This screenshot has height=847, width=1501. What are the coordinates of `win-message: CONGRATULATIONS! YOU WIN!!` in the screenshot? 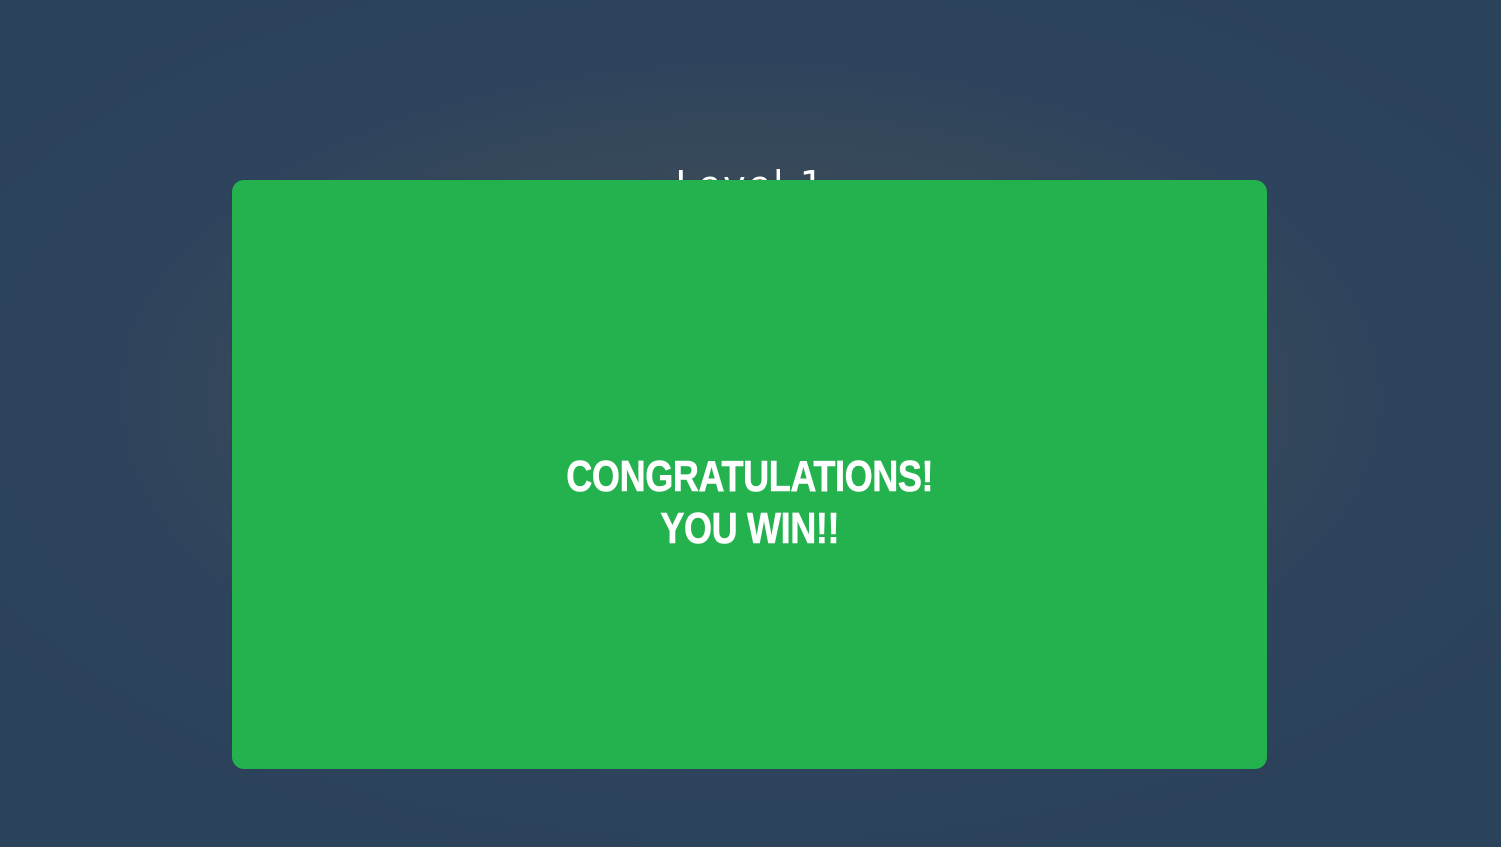 It's located at (750, 503).